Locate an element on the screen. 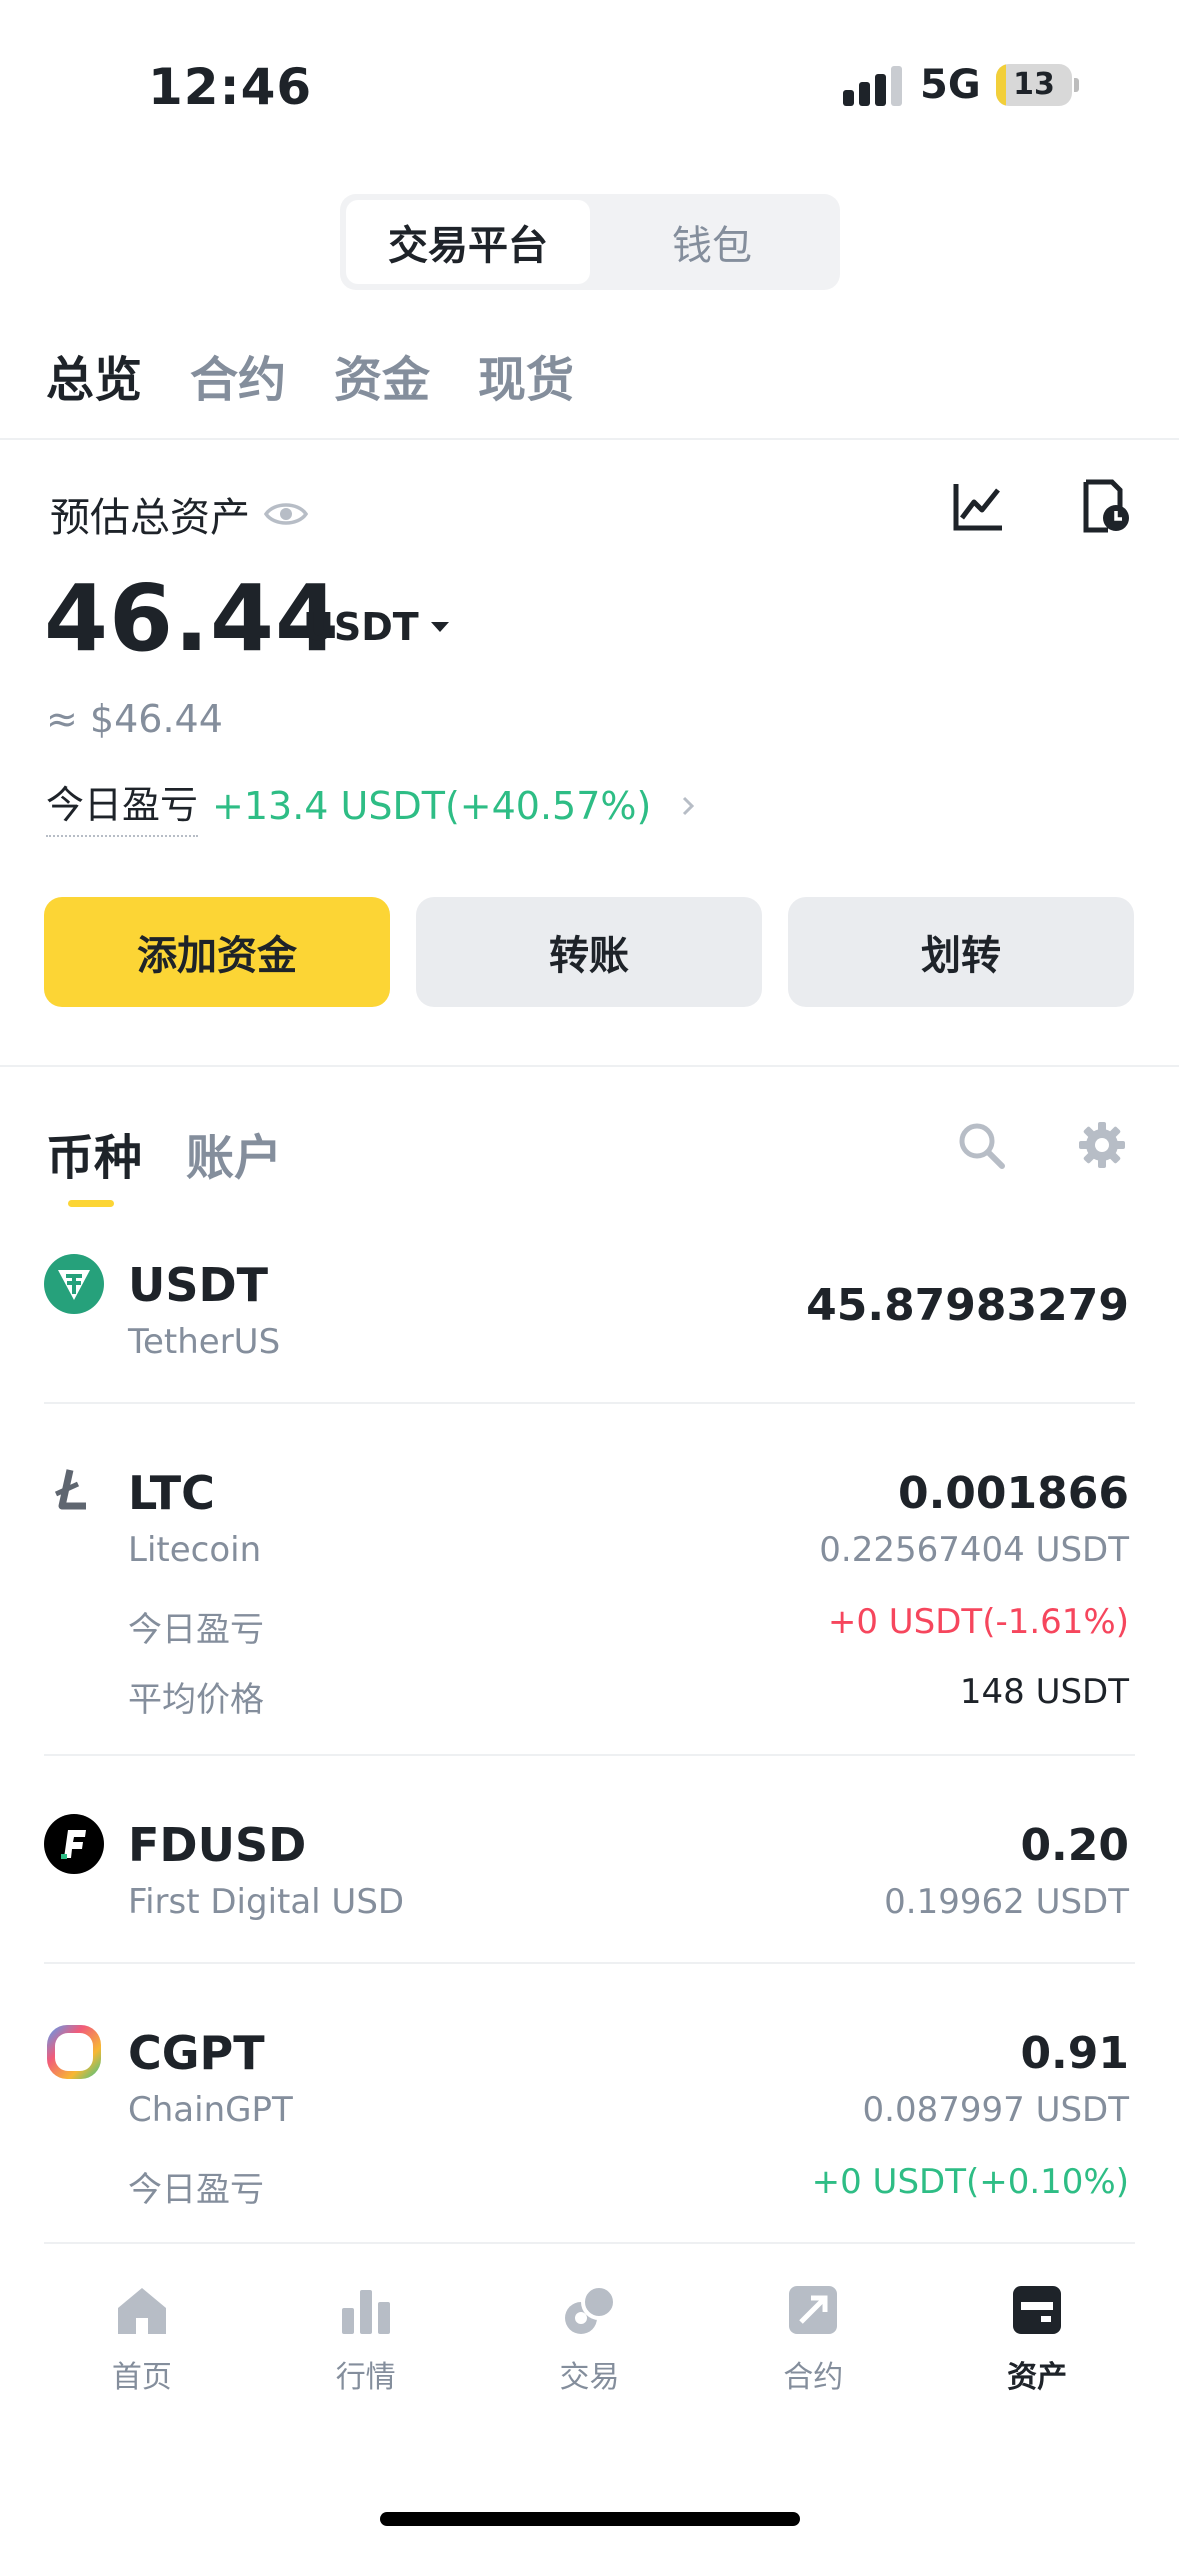 The width and height of the screenshot is (1179, 2556). tab-overview: 总览 is located at coordinates (94, 375).